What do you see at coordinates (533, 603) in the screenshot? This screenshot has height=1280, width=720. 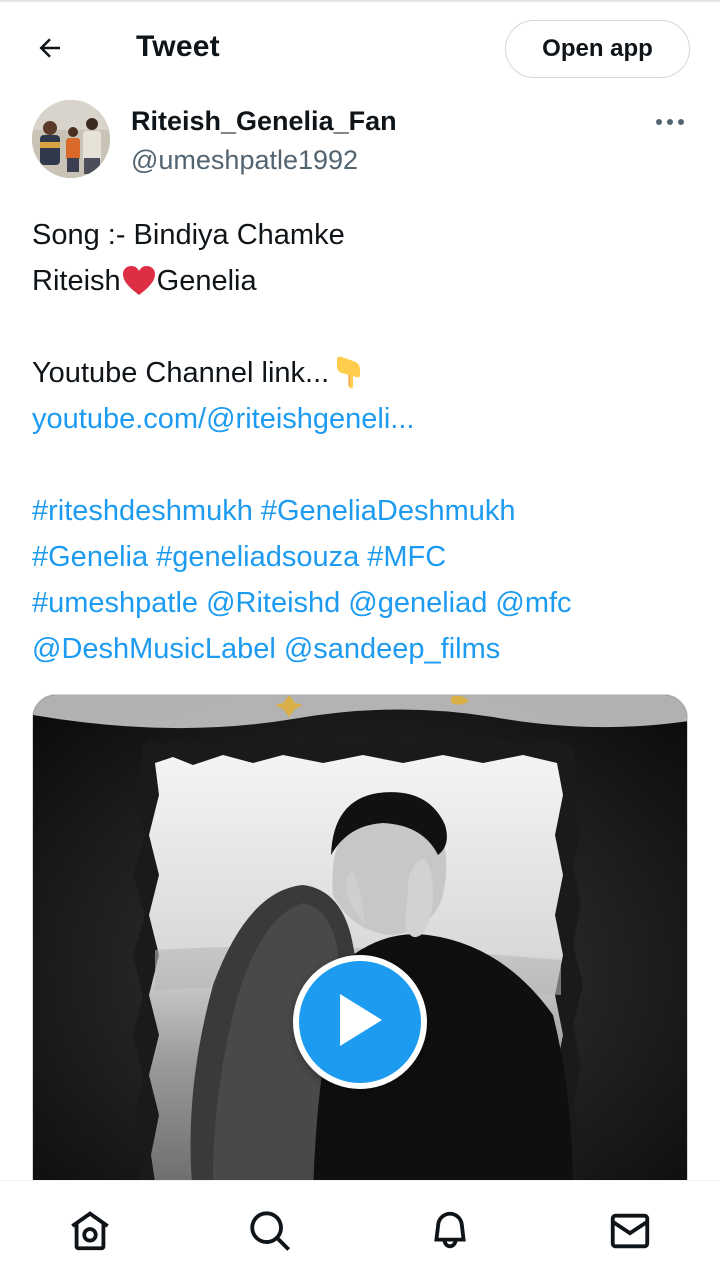 I see `mention-link: @mfc` at bounding box center [533, 603].